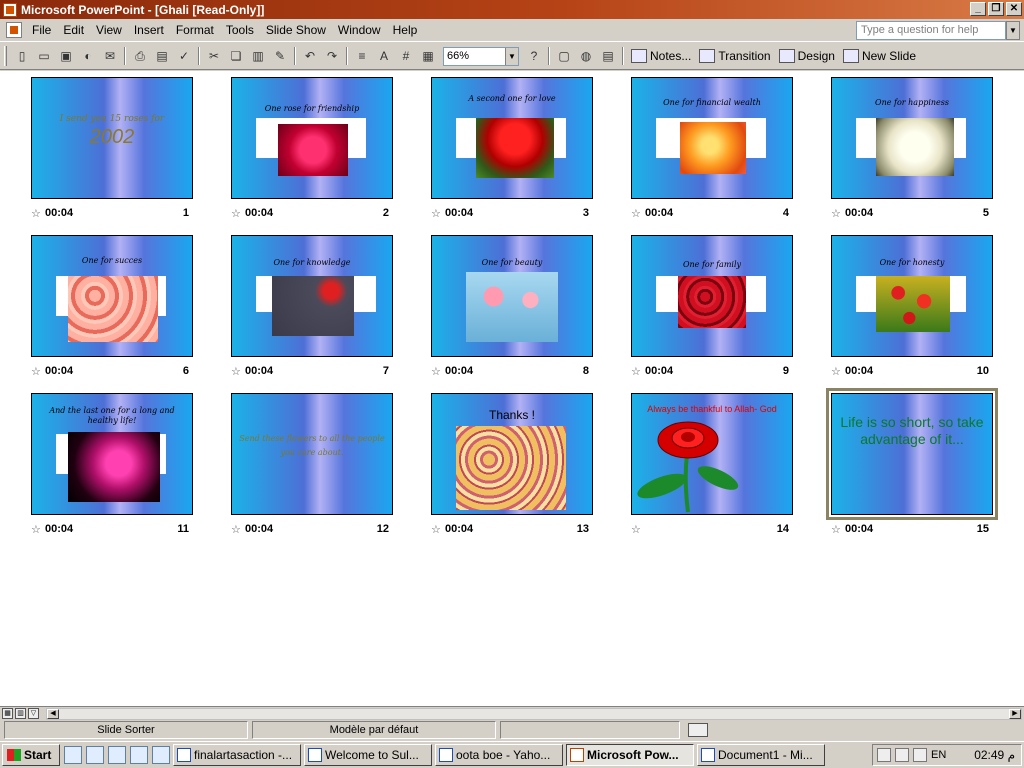 The height and width of the screenshot is (768, 1024). Describe the element at coordinates (162, 56) in the screenshot. I see `print-preview-icon: ▤` at that location.